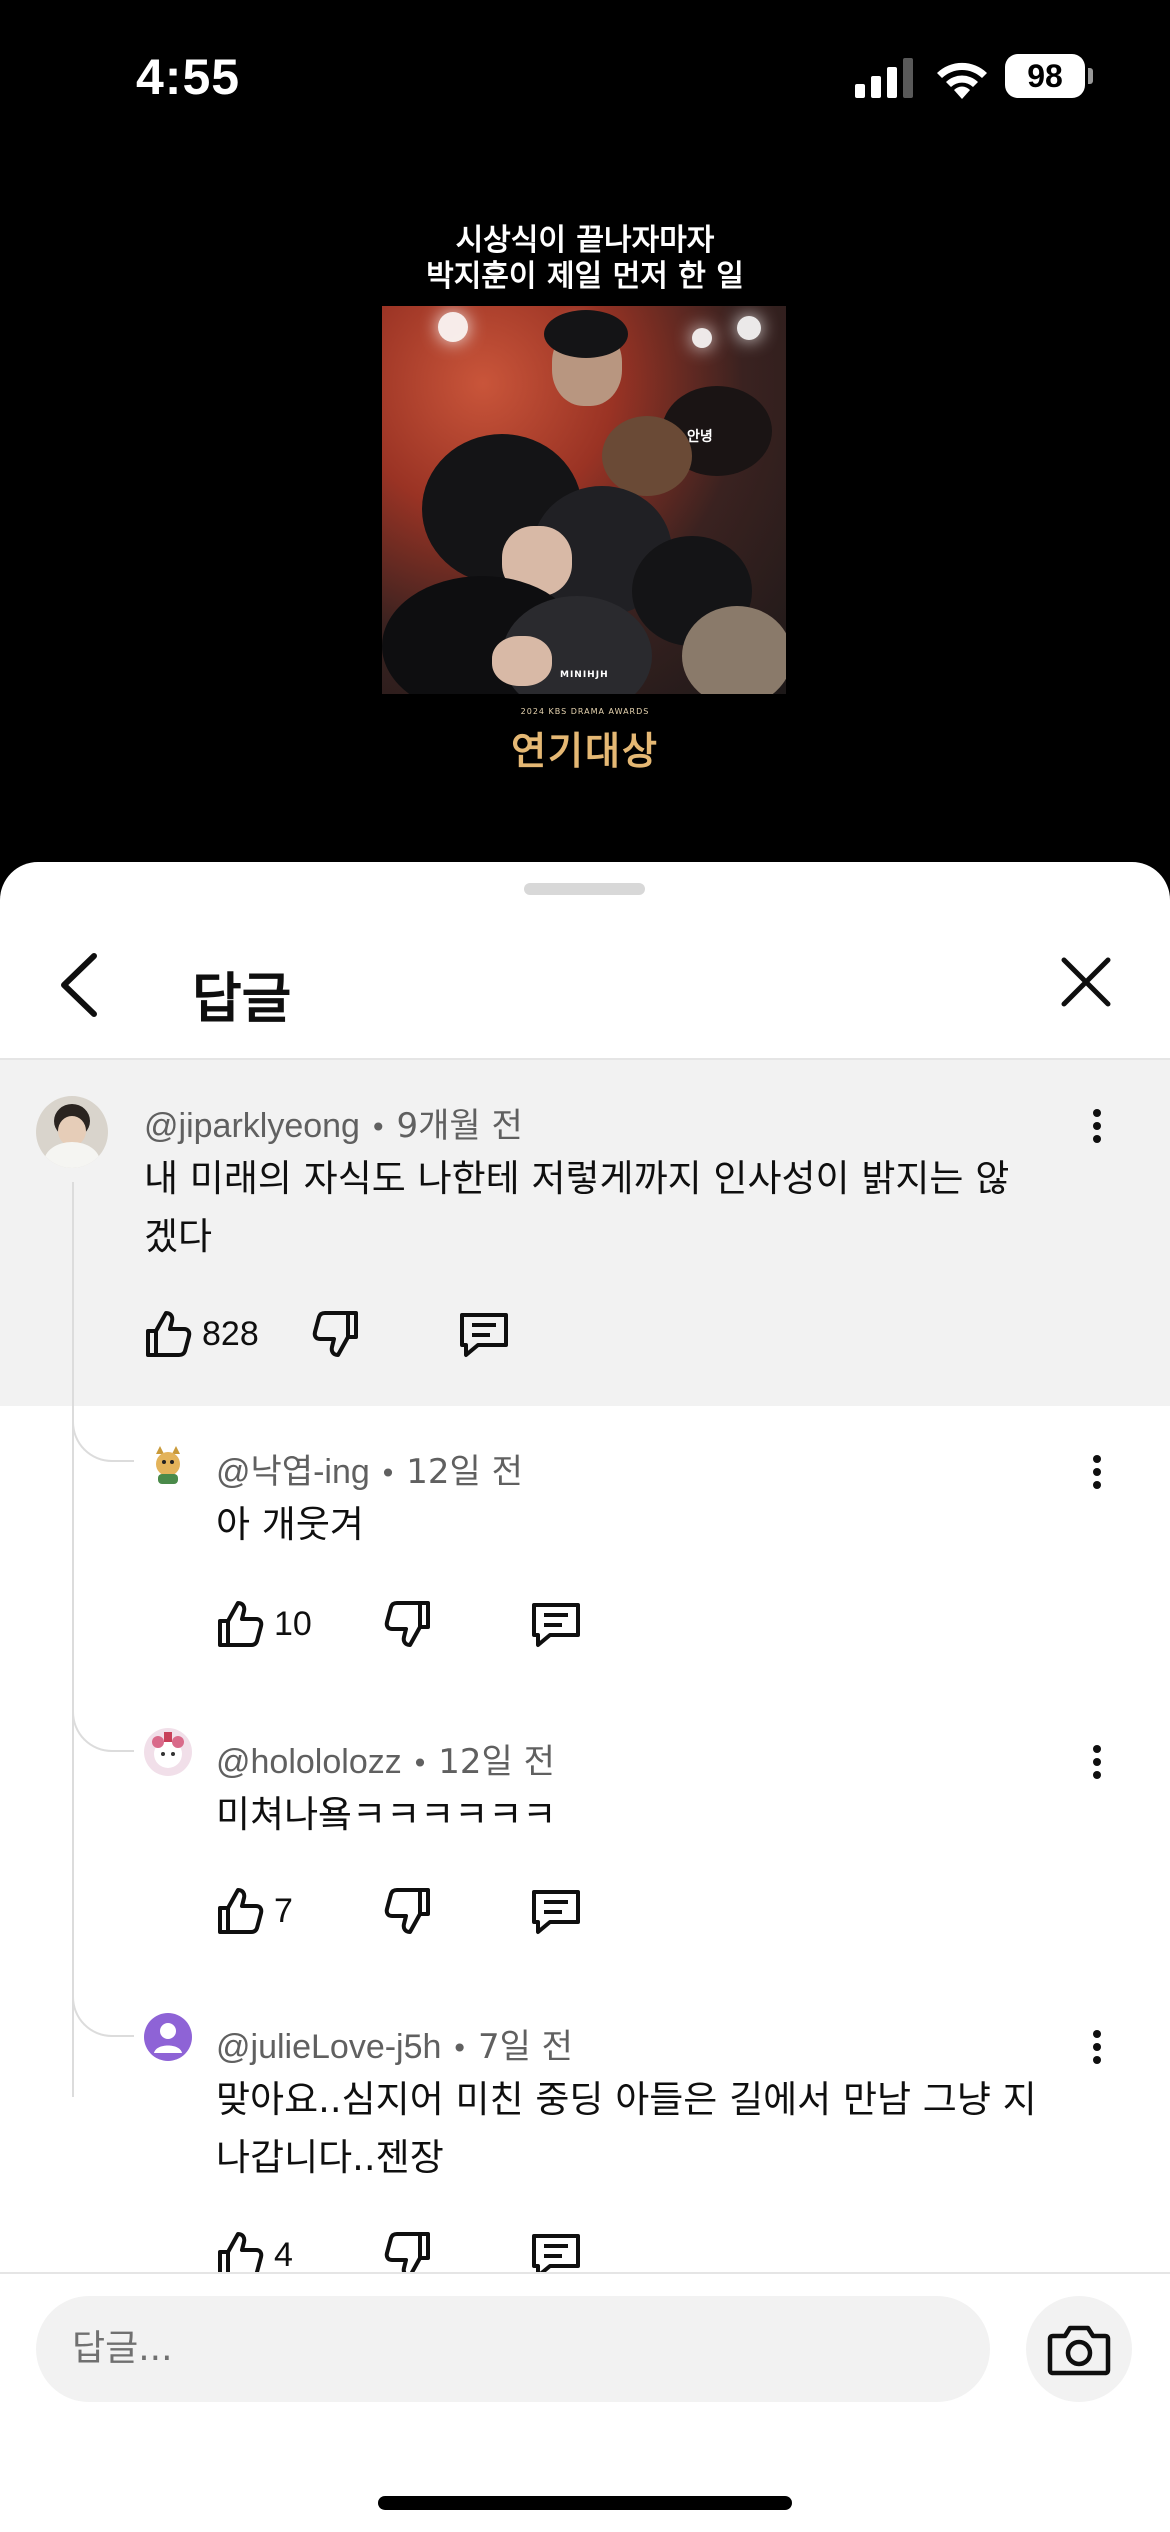 This screenshot has width=1170, height=2532. Describe the element at coordinates (242, 998) in the screenshot. I see `page-title: 답글` at that location.